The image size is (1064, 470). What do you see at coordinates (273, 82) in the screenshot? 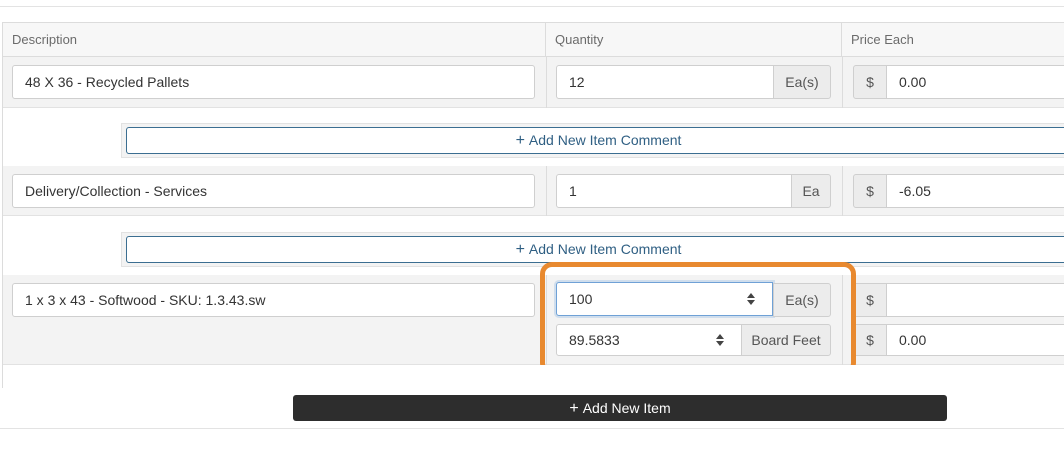
I see `description-input: 48 X 36 - Recycled Pallets` at bounding box center [273, 82].